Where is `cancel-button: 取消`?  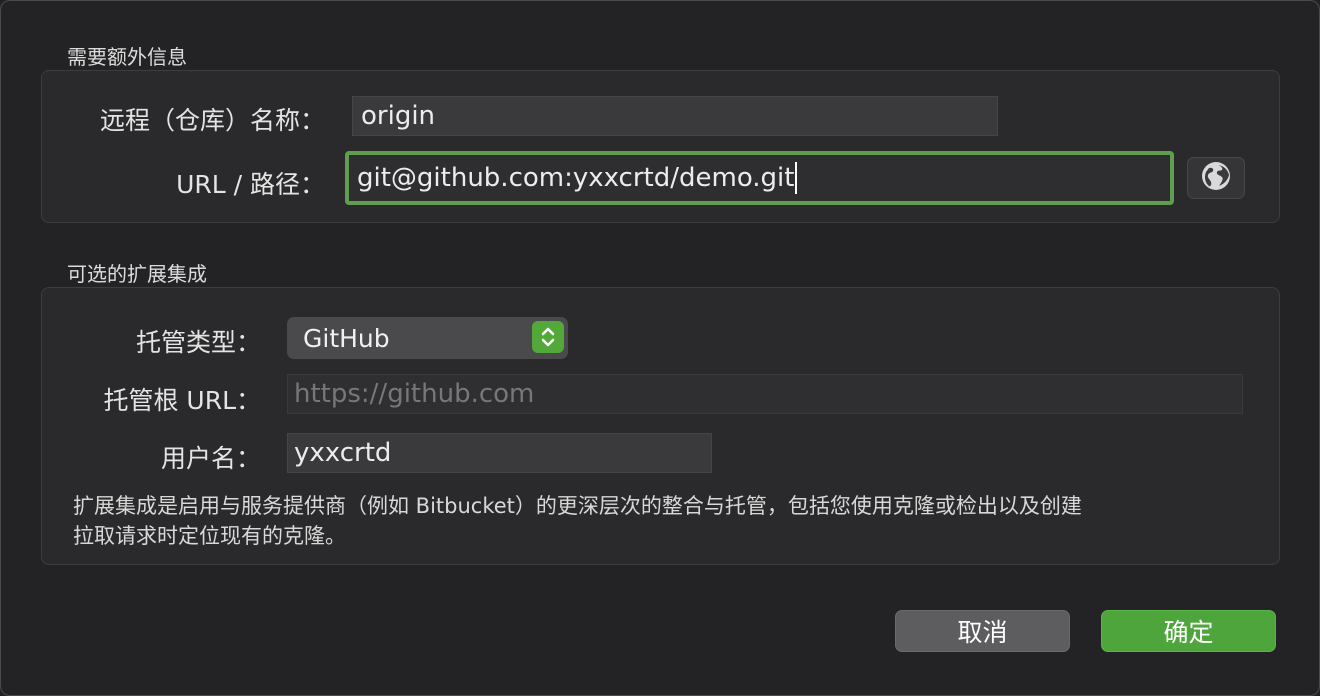 cancel-button: 取消 is located at coordinates (982, 631).